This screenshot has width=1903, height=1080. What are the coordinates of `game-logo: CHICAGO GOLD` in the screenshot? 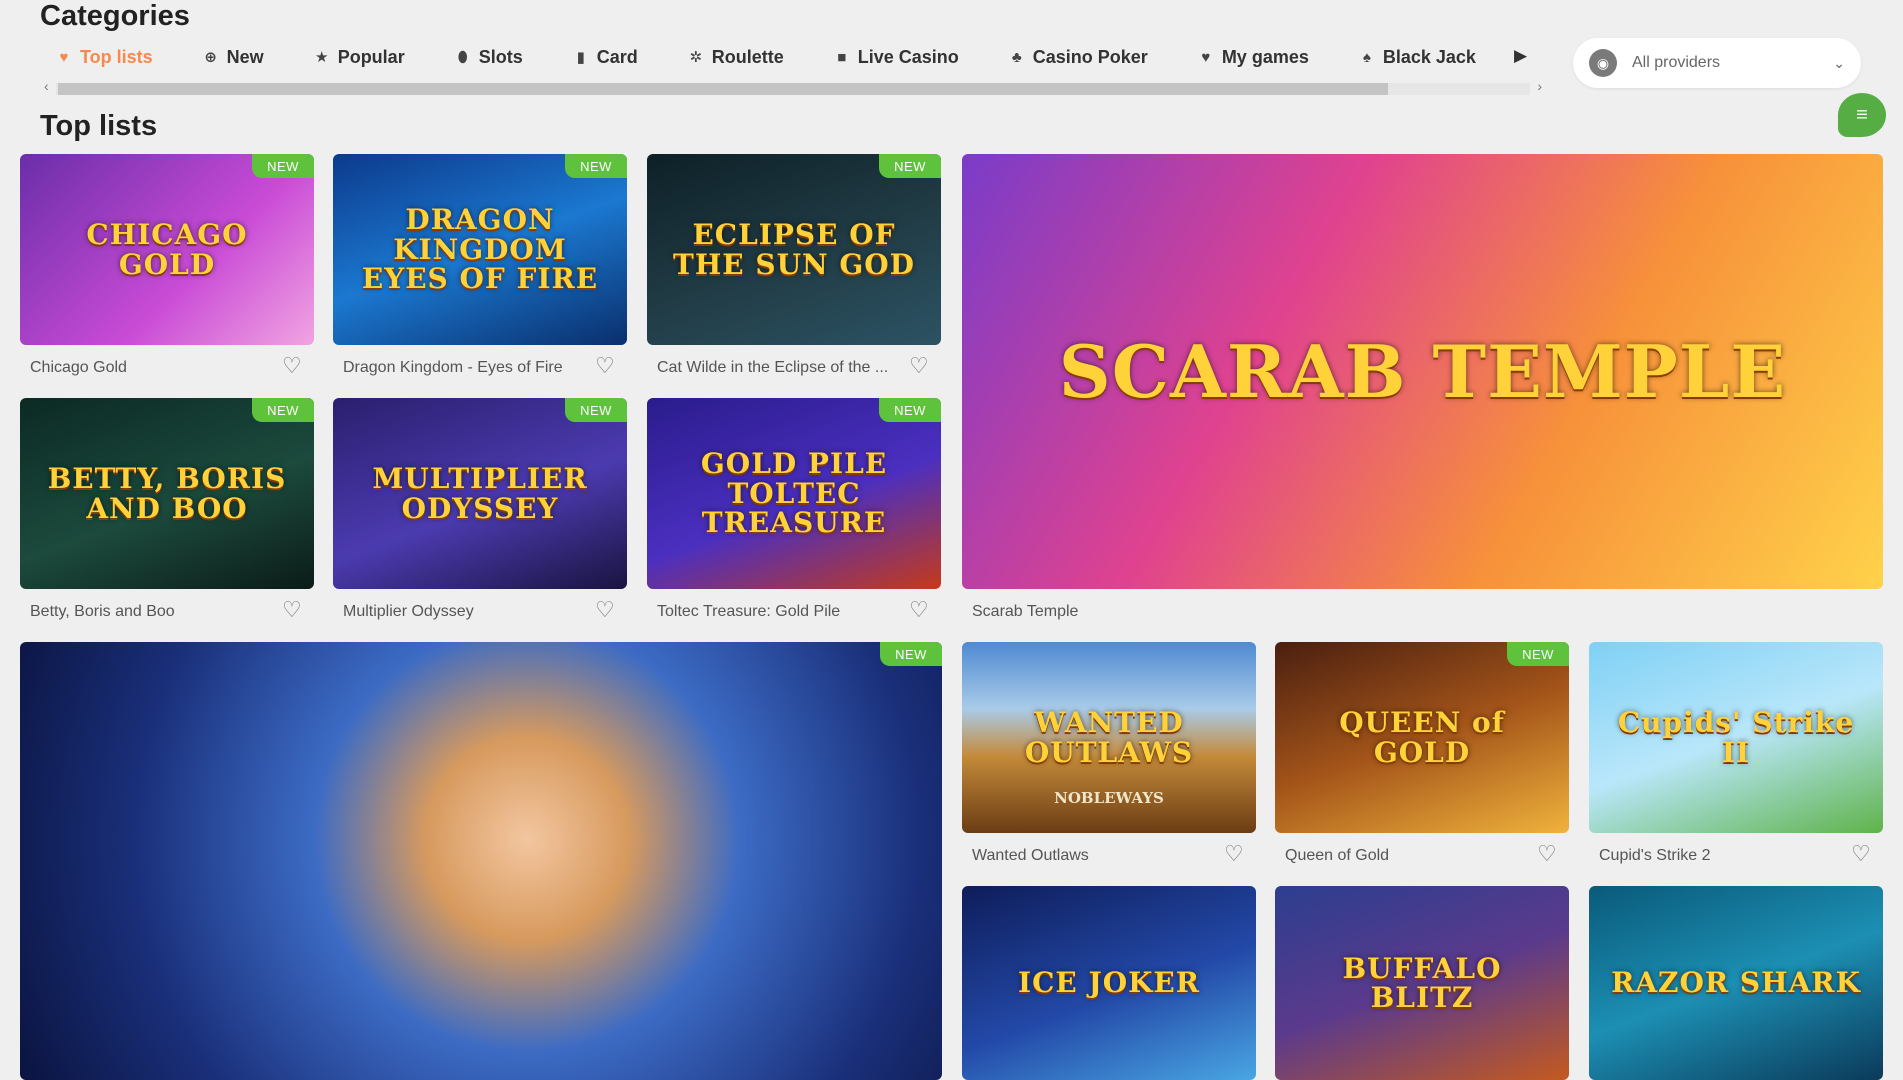 It's located at (167, 249).